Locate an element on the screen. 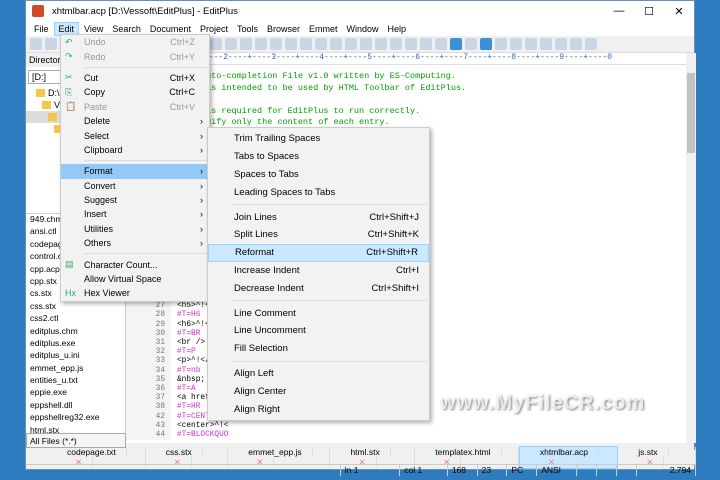 The width and height of the screenshot is (720, 480). edit-menu-item-format: Format › is located at coordinates (135, 171).